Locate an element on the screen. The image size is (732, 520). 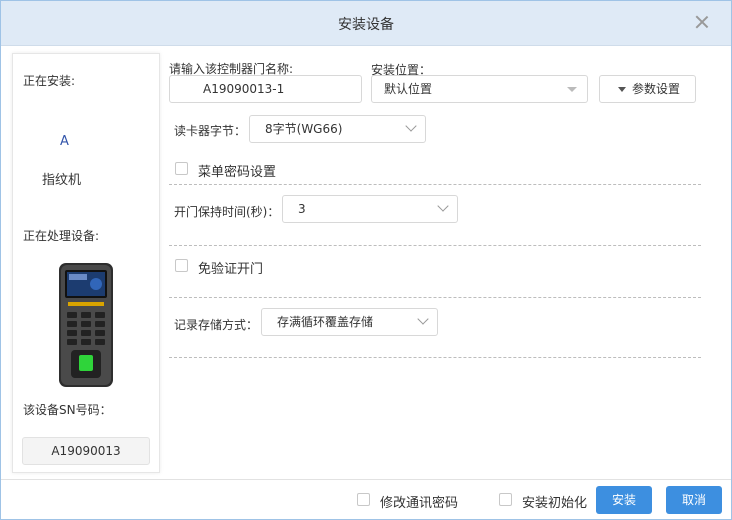
reader-bytes-value: 8字节(WG66) is located at coordinates (304, 129).